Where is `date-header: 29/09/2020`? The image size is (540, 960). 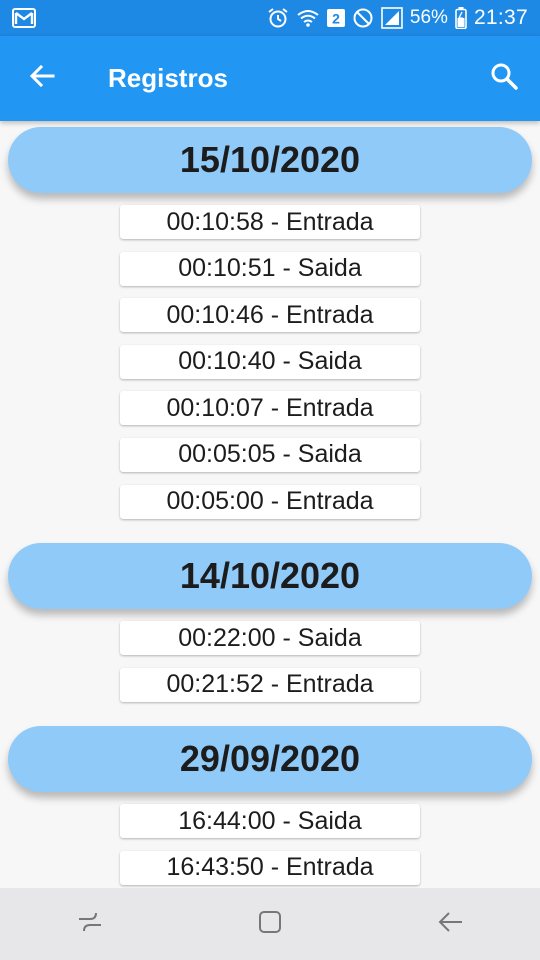
date-header: 29/09/2020 is located at coordinates (270, 759).